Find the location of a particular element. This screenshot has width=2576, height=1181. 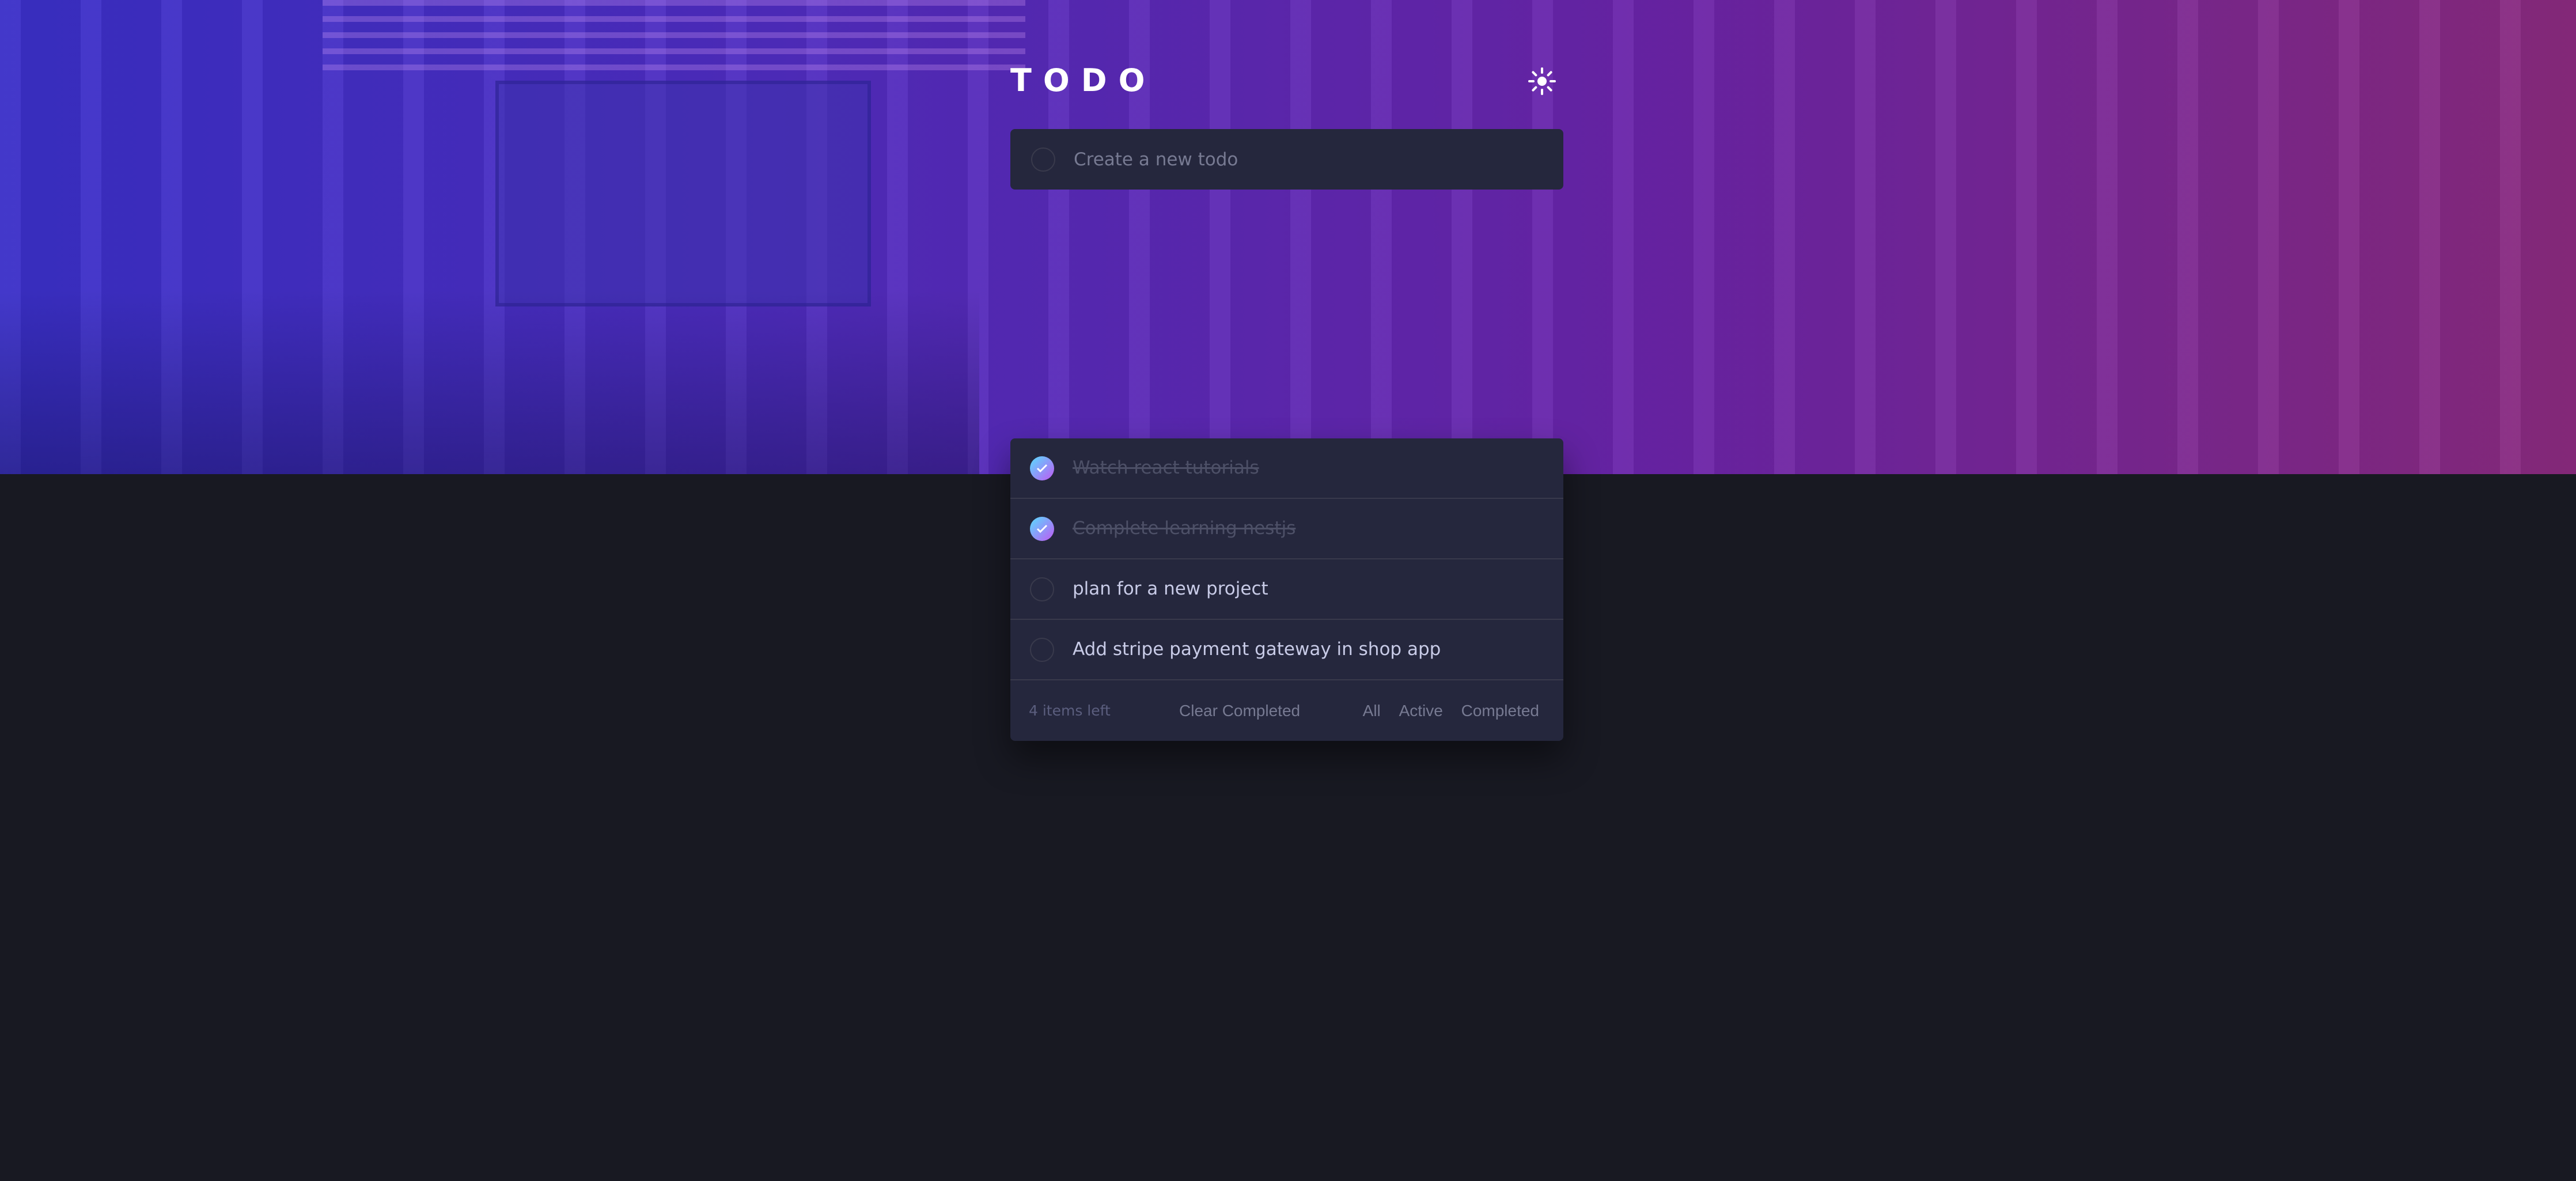

theme-toggle-button is located at coordinates (1542, 81).